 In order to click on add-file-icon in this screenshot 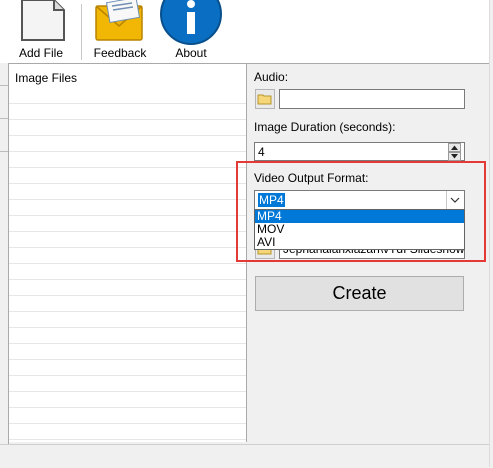, I will do `click(43, 20)`.